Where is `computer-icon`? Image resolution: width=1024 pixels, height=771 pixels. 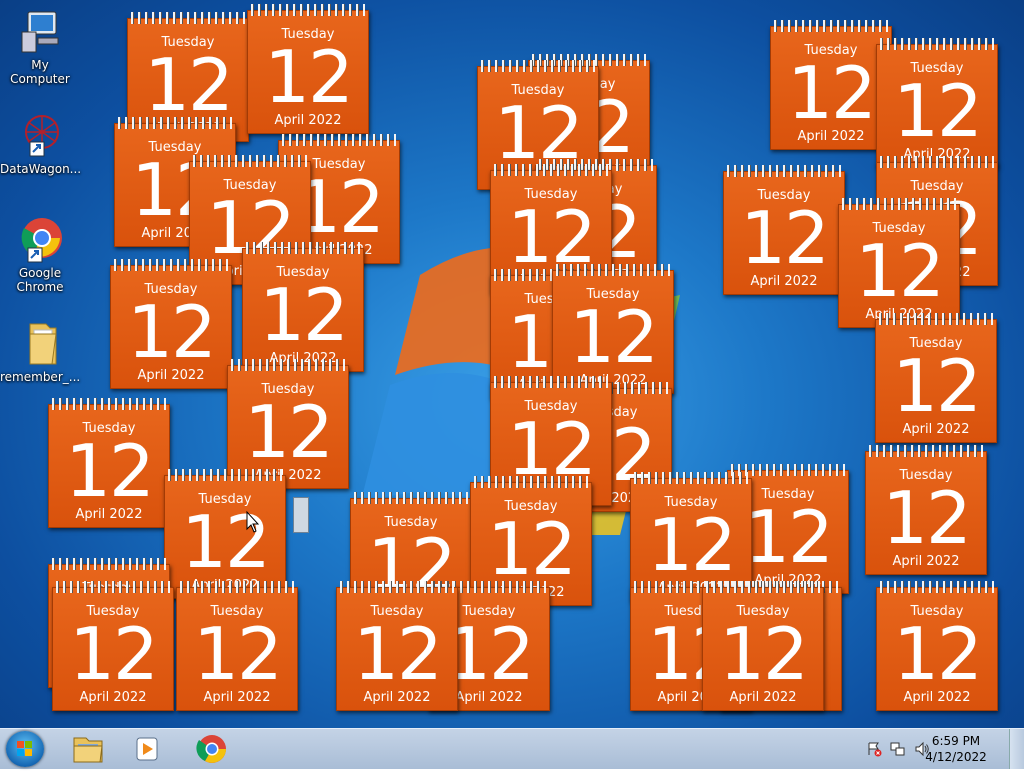 computer-icon is located at coordinates (40, 32).